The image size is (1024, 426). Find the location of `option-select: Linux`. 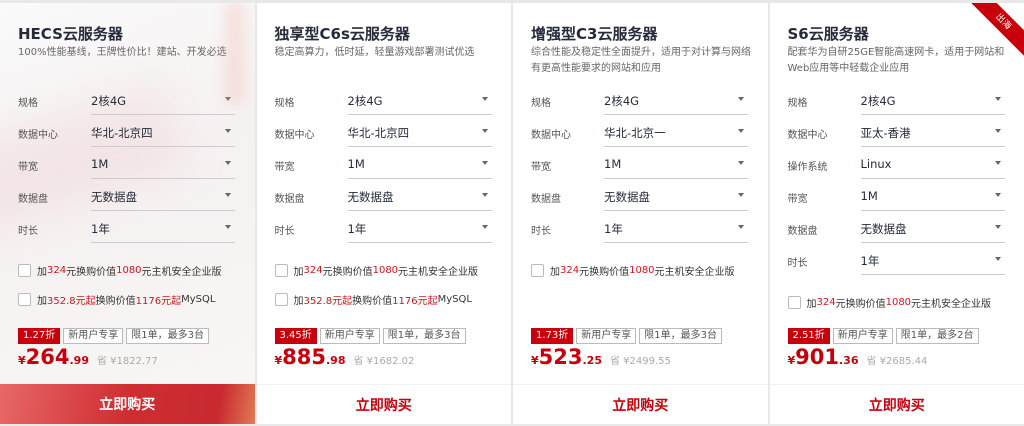

option-select: Linux is located at coordinates (932, 167).